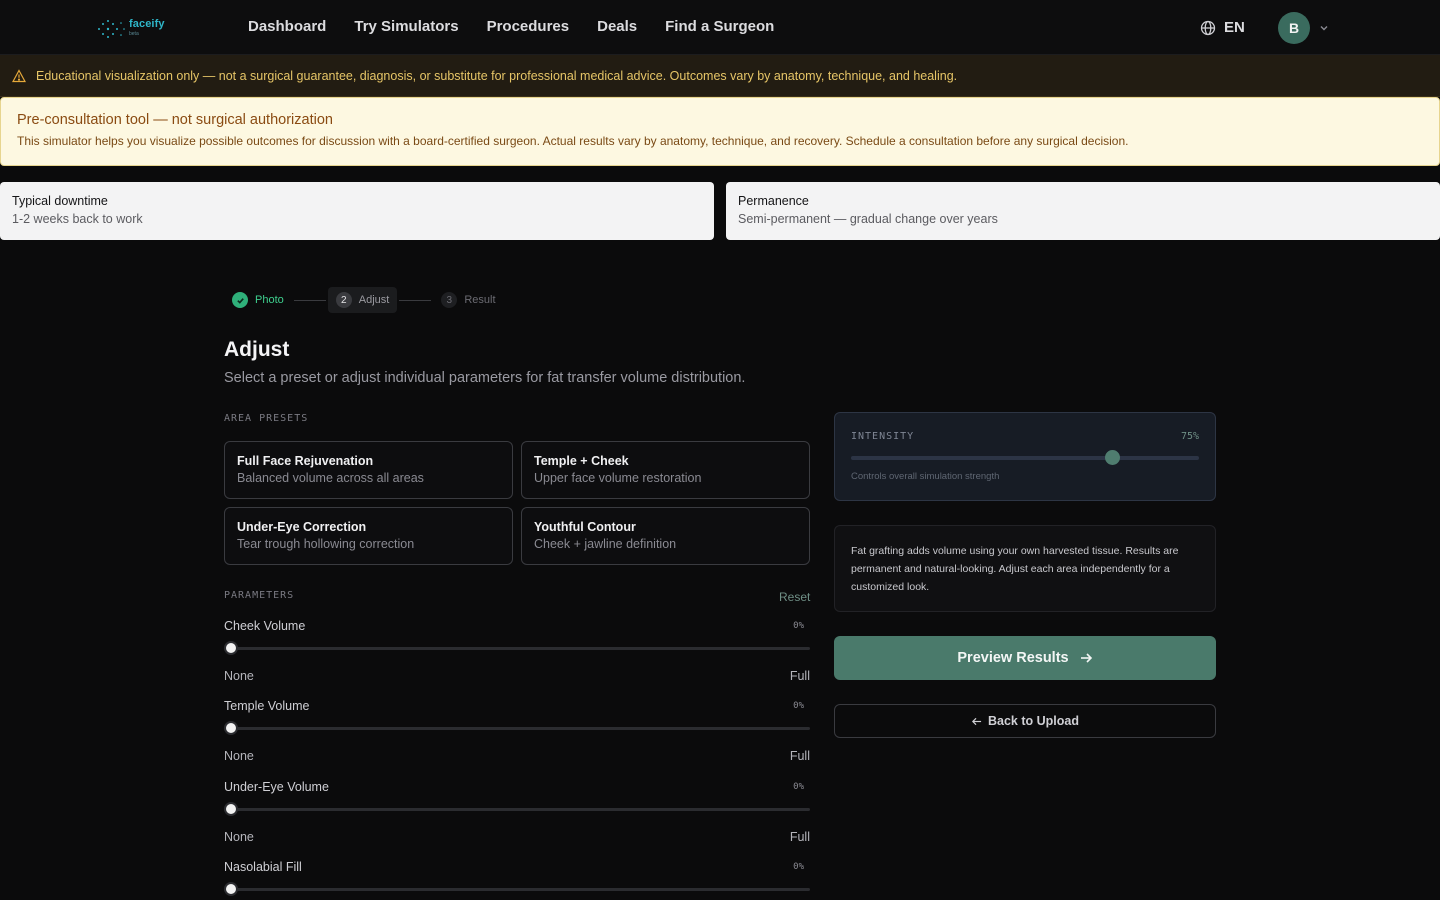 The width and height of the screenshot is (1440, 900). What do you see at coordinates (134, 34) in the screenshot?
I see `brand-tagline: beta` at bounding box center [134, 34].